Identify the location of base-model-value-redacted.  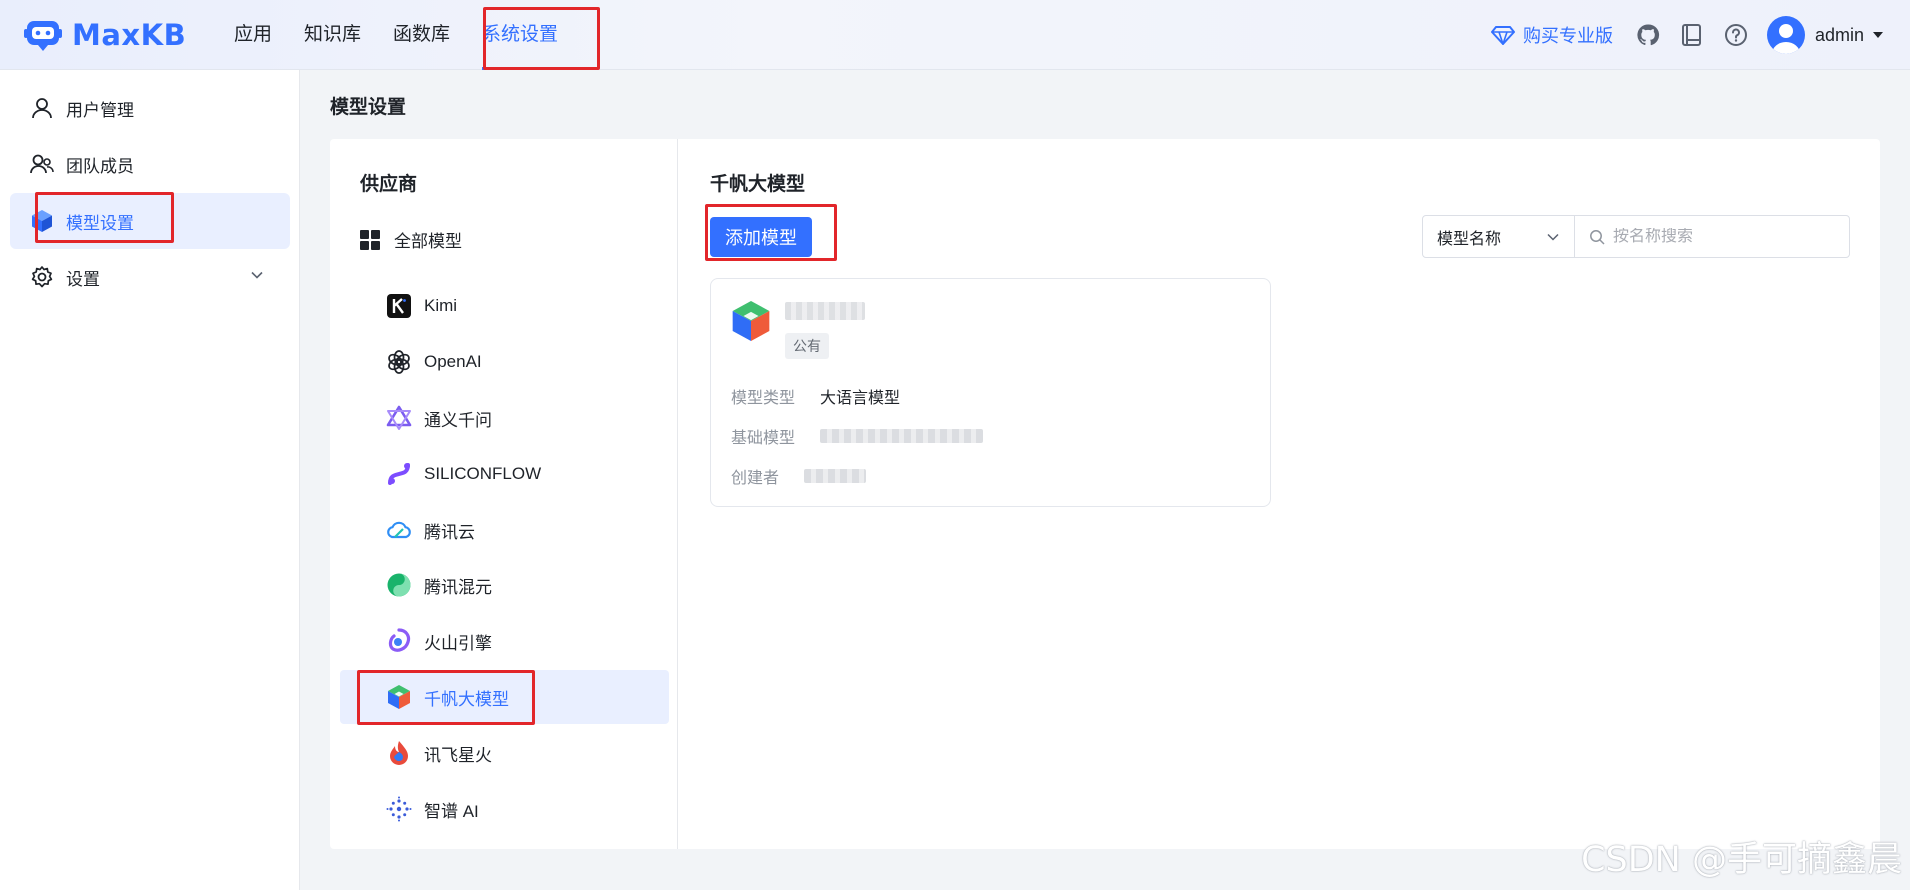
(901, 436).